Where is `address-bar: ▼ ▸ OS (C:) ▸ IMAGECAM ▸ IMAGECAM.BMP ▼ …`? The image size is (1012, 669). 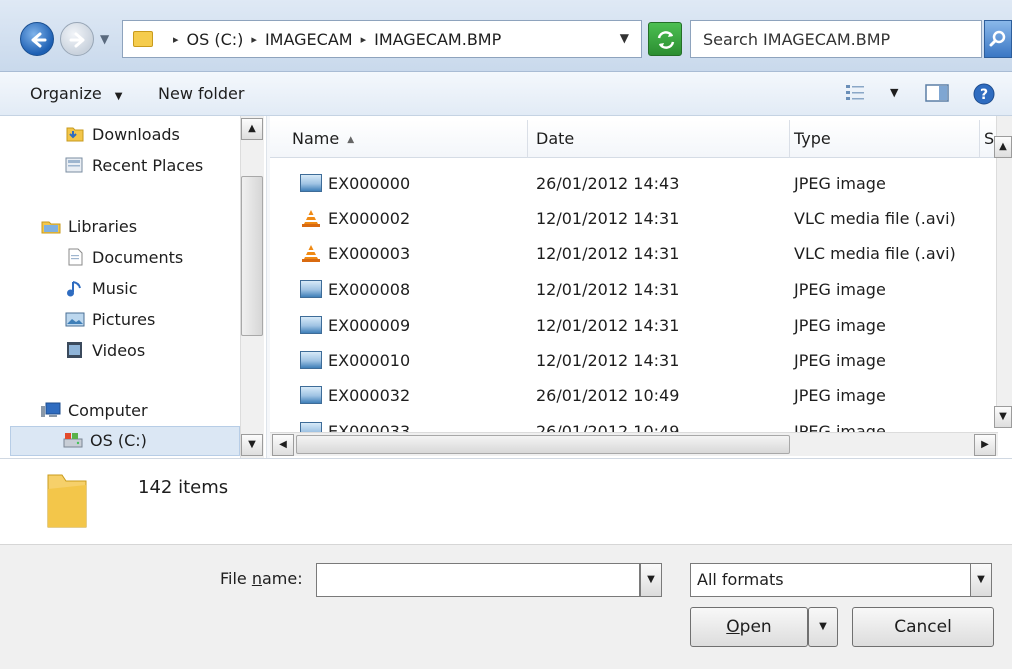 address-bar: ▼ ▸ OS (C:) ▸ IMAGECAM ▸ IMAGECAM.BMP ▼ … is located at coordinates (506, 36).